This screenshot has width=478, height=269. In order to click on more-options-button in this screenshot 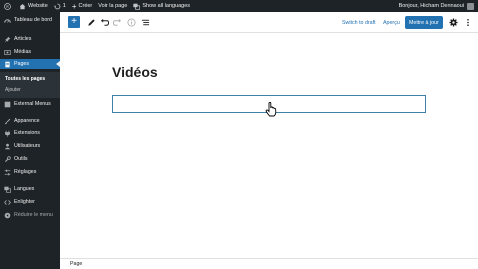, I will do `click(467, 22)`.